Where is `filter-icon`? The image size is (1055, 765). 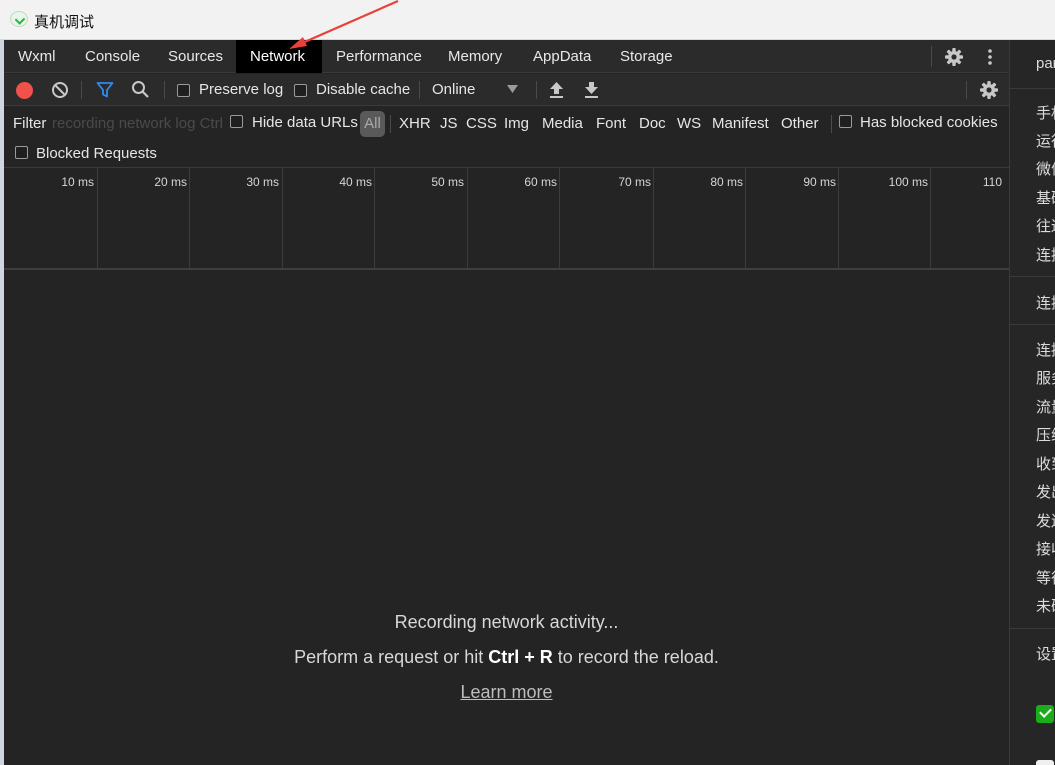 filter-icon is located at coordinates (105, 90).